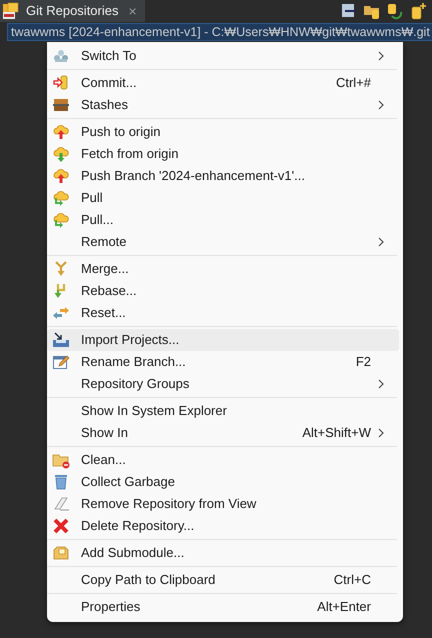  What do you see at coordinates (61, 482) in the screenshot?
I see `trash-icon` at bounding box center [61, 482].